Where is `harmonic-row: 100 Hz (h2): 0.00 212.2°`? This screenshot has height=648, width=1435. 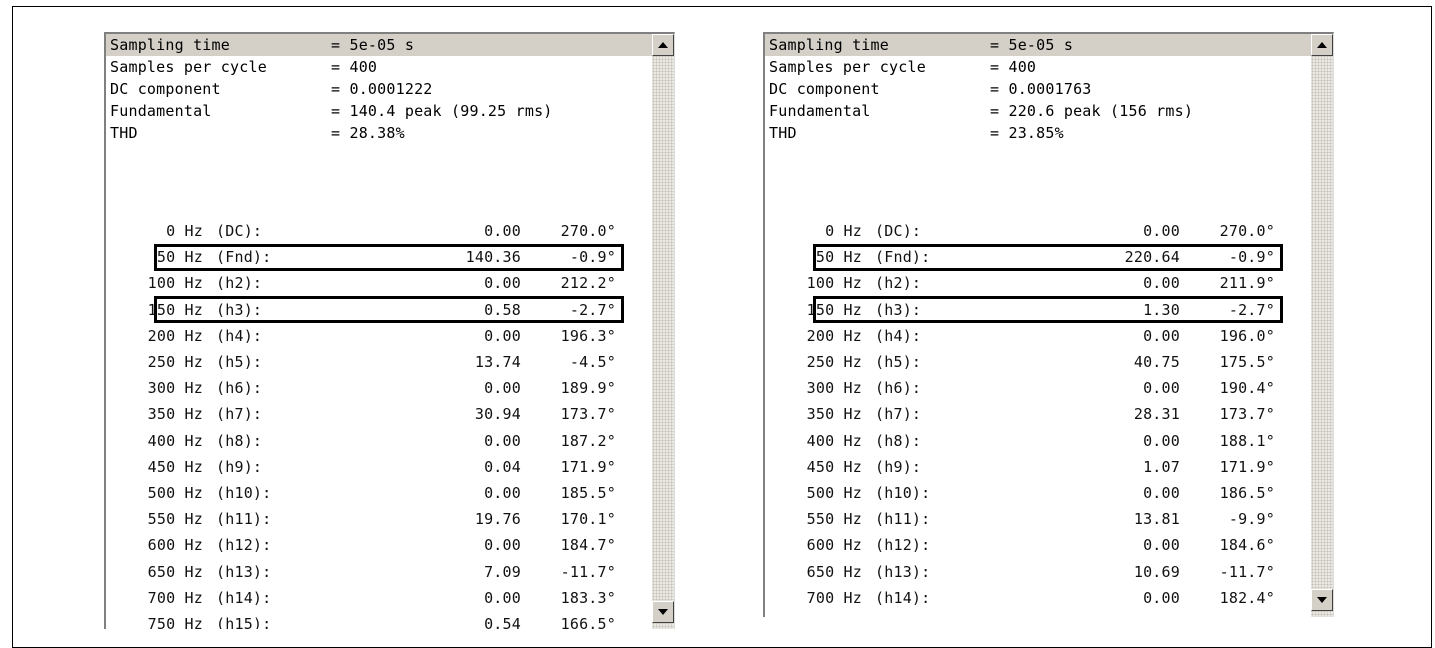
harmonic-row: 100 Hz (h2): 0.00 212.2° is located at coordinates (379, 283).